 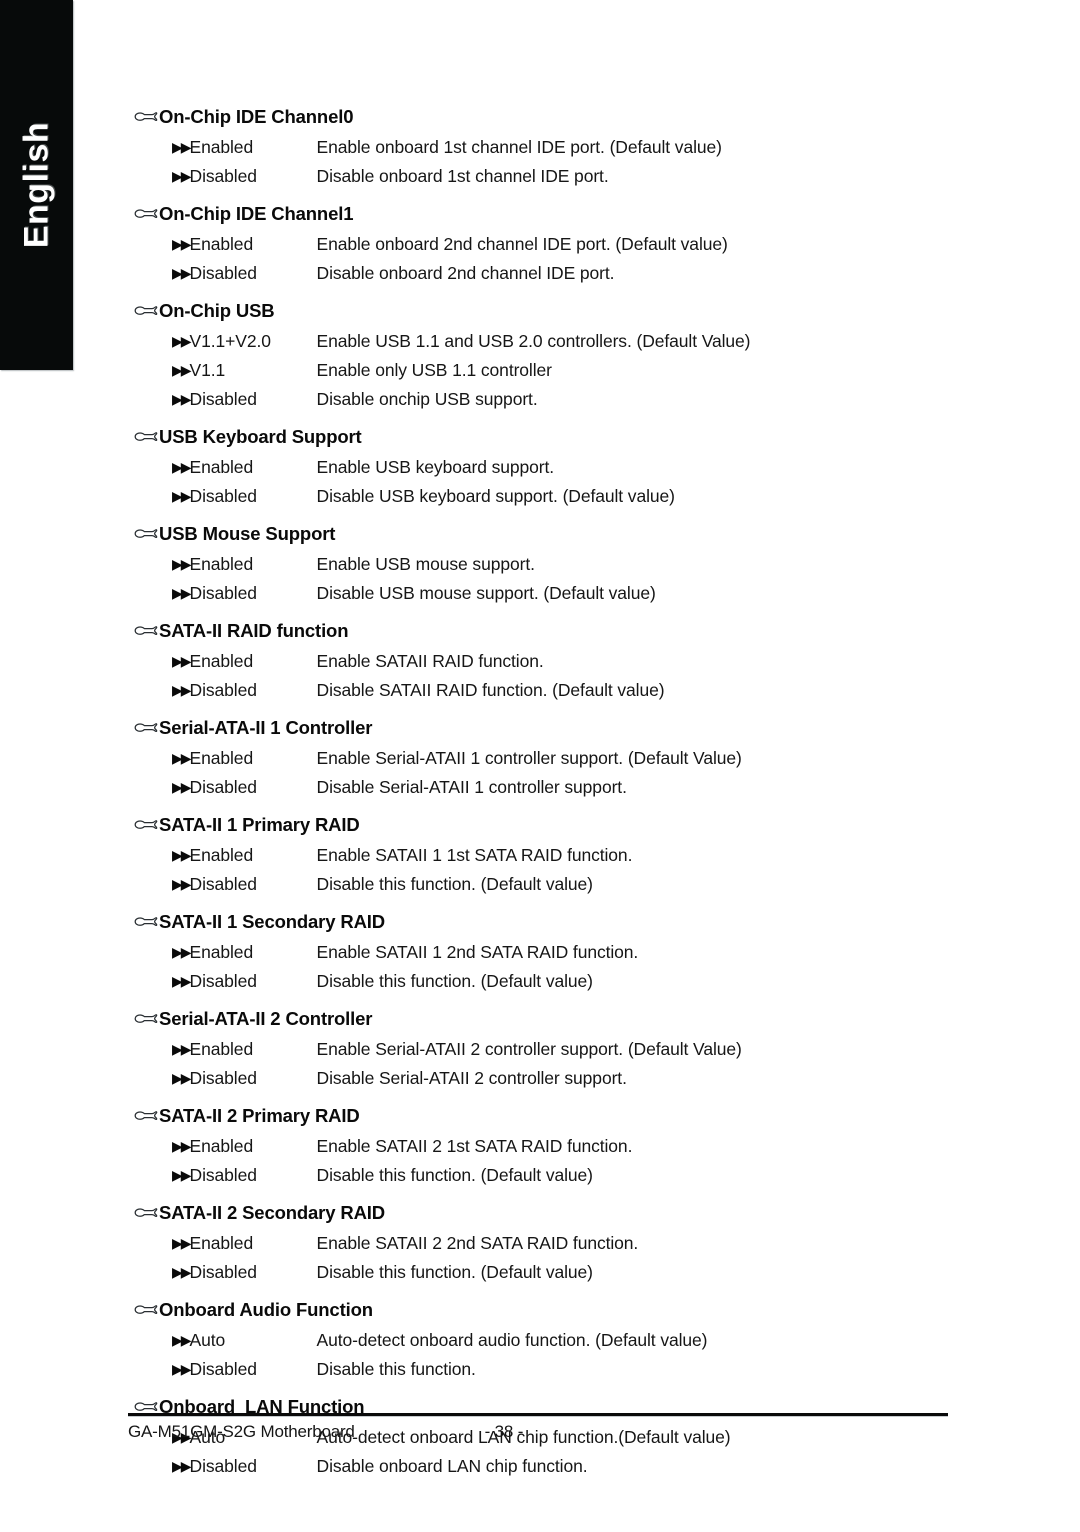 What do you see at coordinates (254, 630) in the screenshot?
I see `setting-title: SATA-II RAID function` at bounding box center [254, 630].